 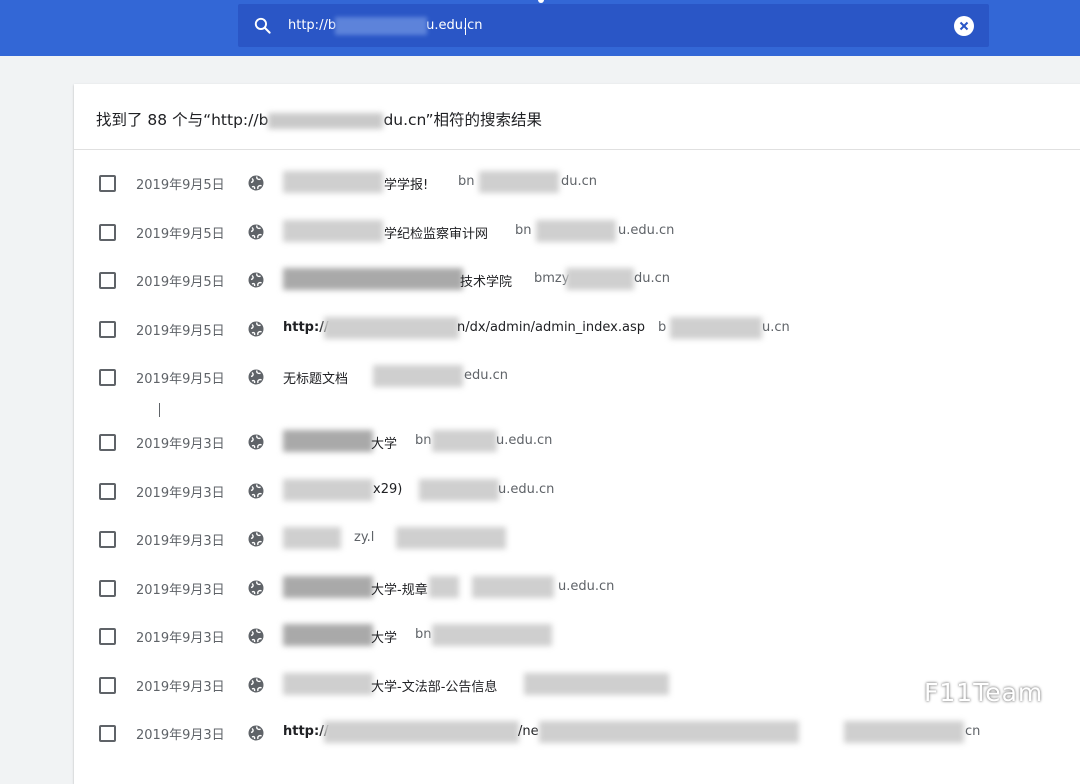 I want to click on results-summary-prefix: 找到了 88 个与“http://b, so click(x=182, y=120).